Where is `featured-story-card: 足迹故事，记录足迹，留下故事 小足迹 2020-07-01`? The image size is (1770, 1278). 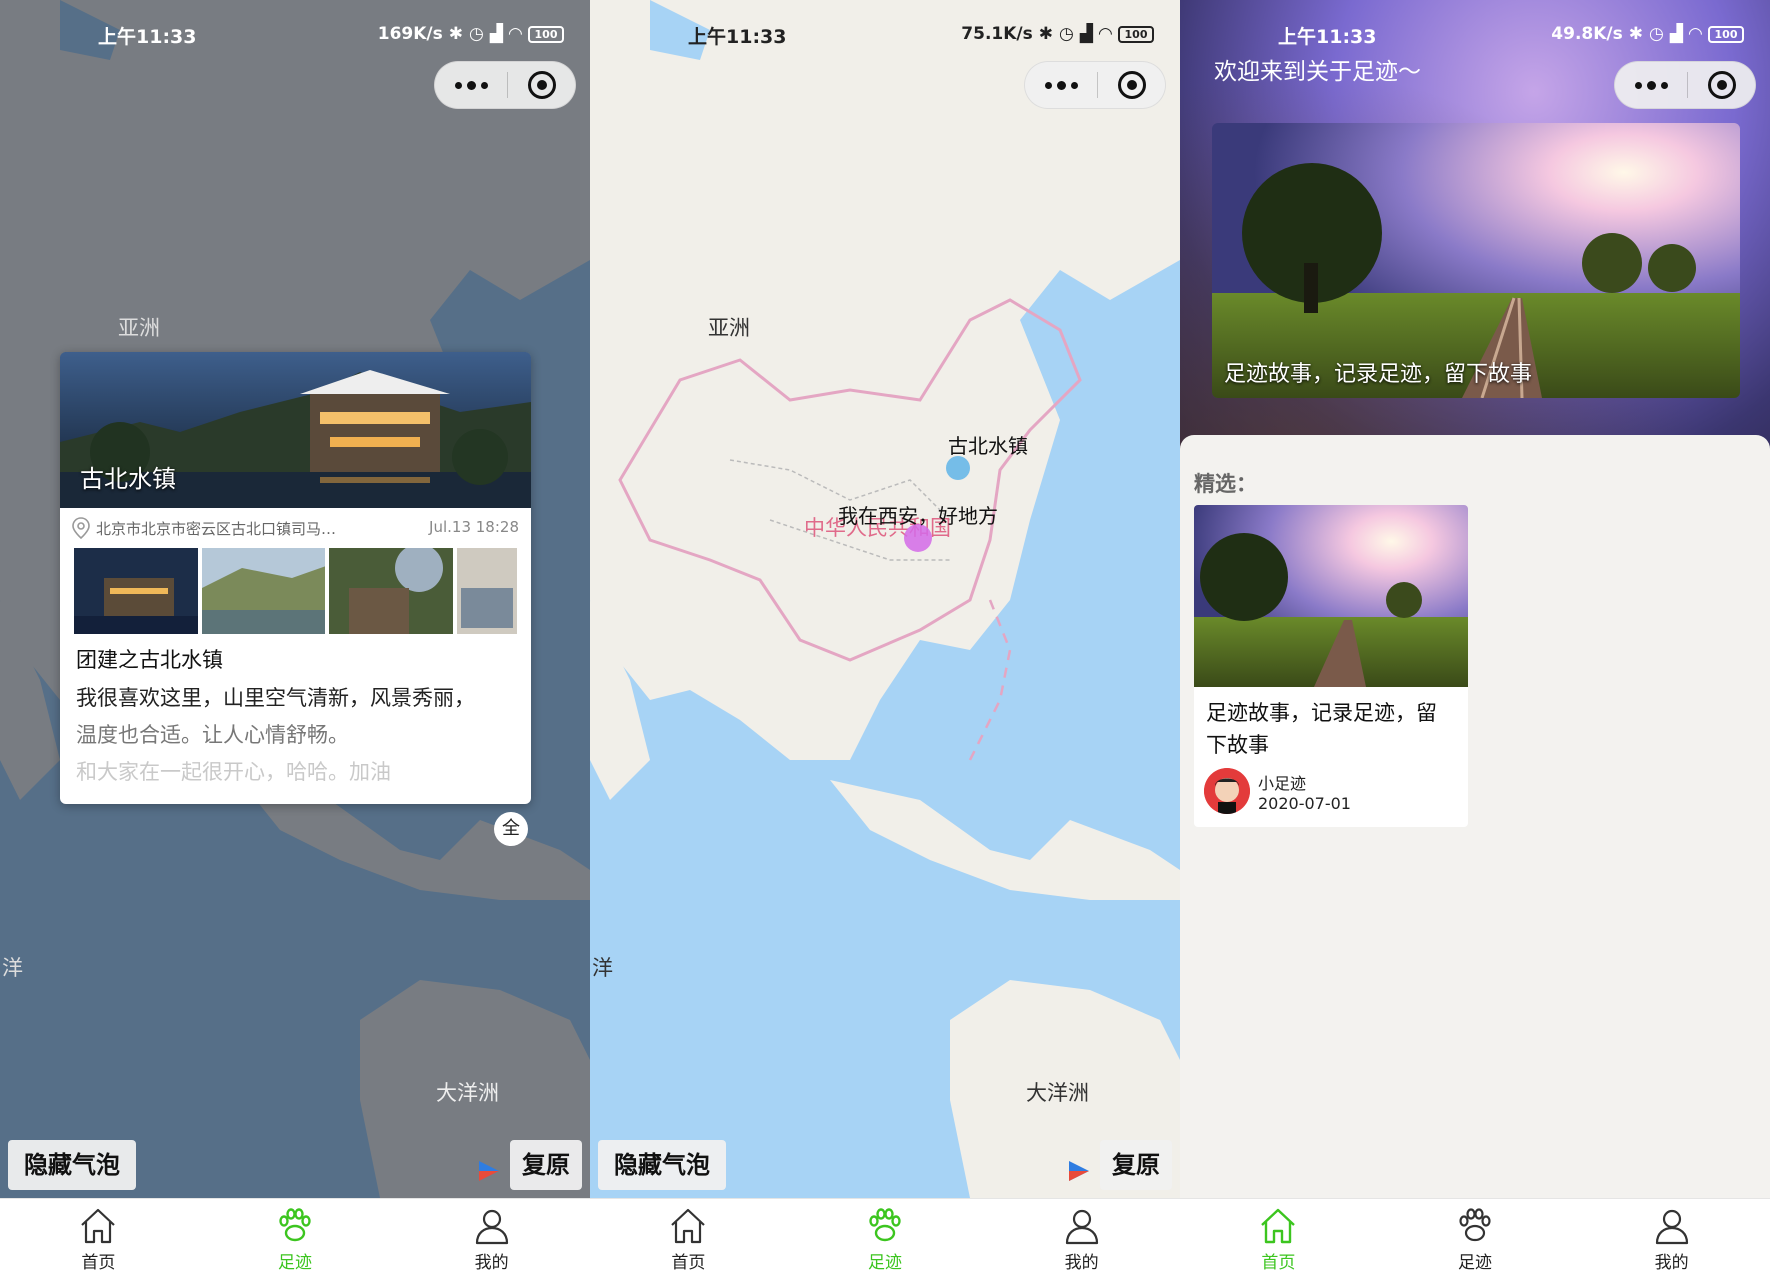 featured-story-card: 足迹故事，记录足迹，留下故事 小足迹 2020-07-01 is located at coordinates (1331, 666).